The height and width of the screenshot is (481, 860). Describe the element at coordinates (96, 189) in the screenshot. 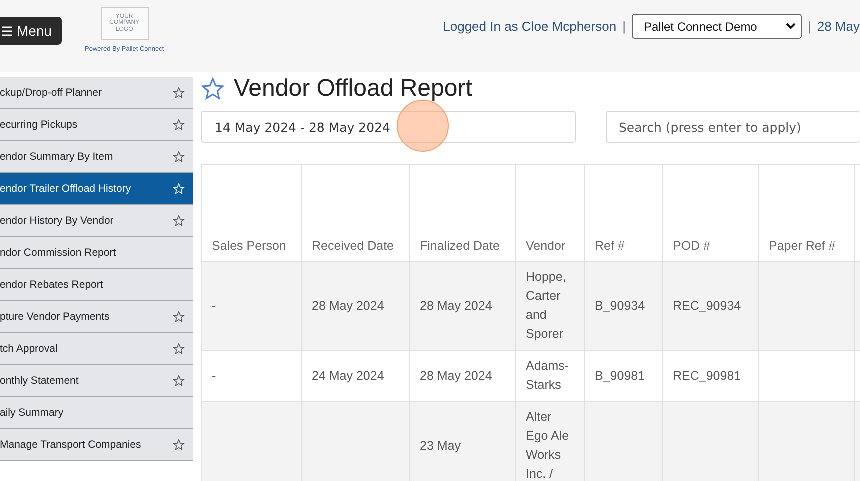

I see `sidebar-item: endor Trailer Offload History` at that location.